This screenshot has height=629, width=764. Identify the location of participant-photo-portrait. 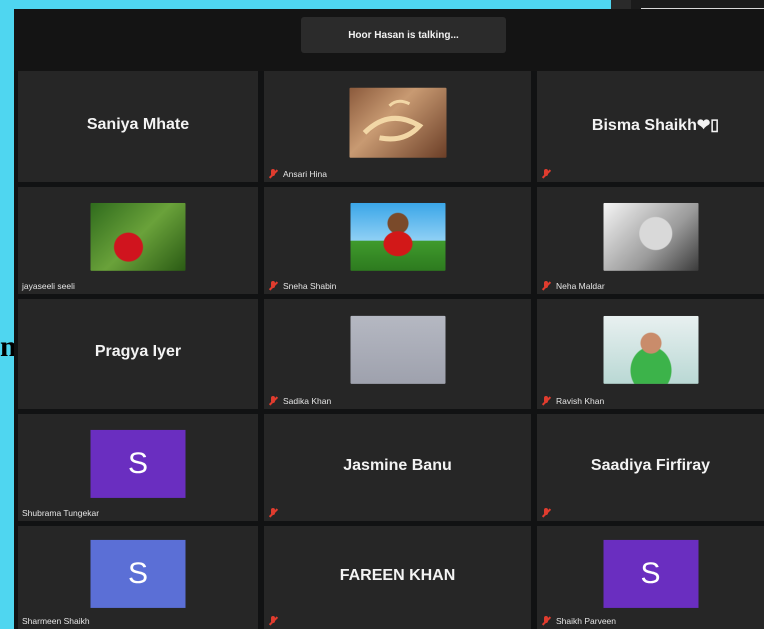
(650, 236).